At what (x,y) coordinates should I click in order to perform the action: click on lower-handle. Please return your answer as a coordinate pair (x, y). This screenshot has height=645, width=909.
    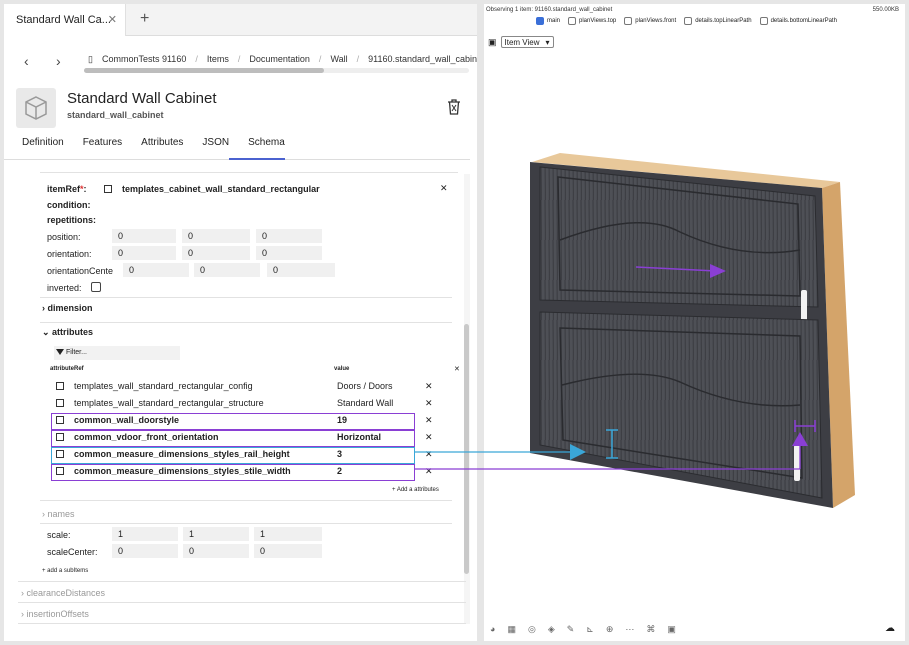
    Looking at the image, I should click on (797, 463).